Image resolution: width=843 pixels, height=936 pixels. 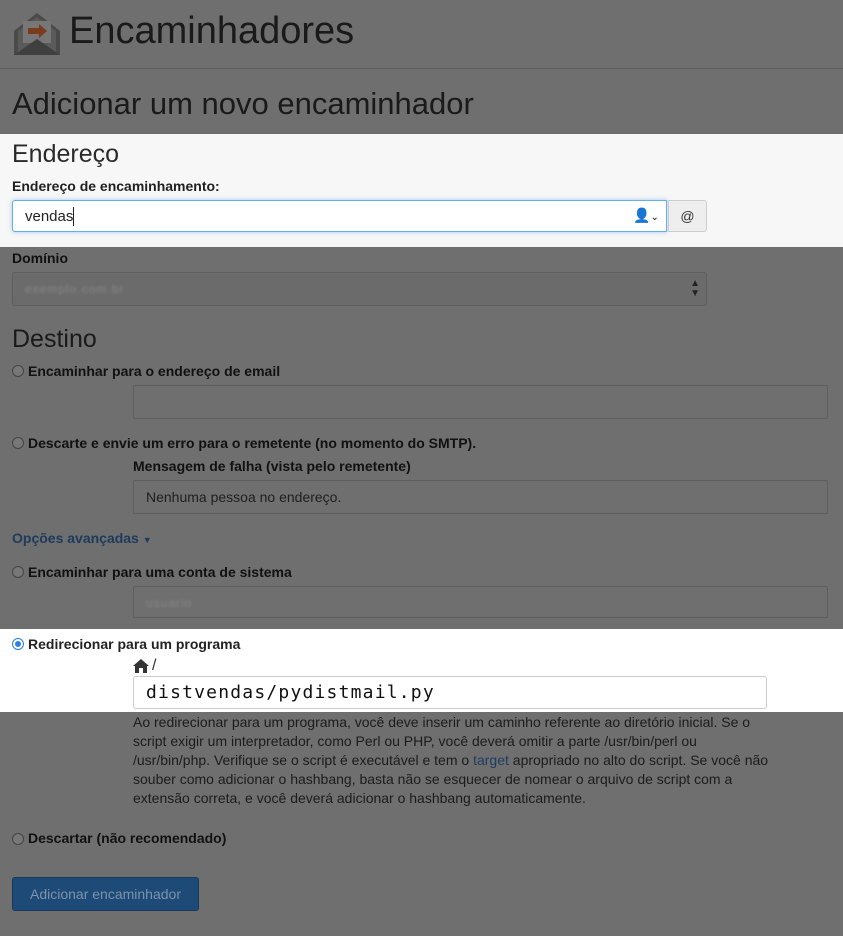 What do you see at coordinates (116, 186) in the screenshot?
I see `forward-address-label: Endereço de encaminhamento:` at bounding box center [116, 186].